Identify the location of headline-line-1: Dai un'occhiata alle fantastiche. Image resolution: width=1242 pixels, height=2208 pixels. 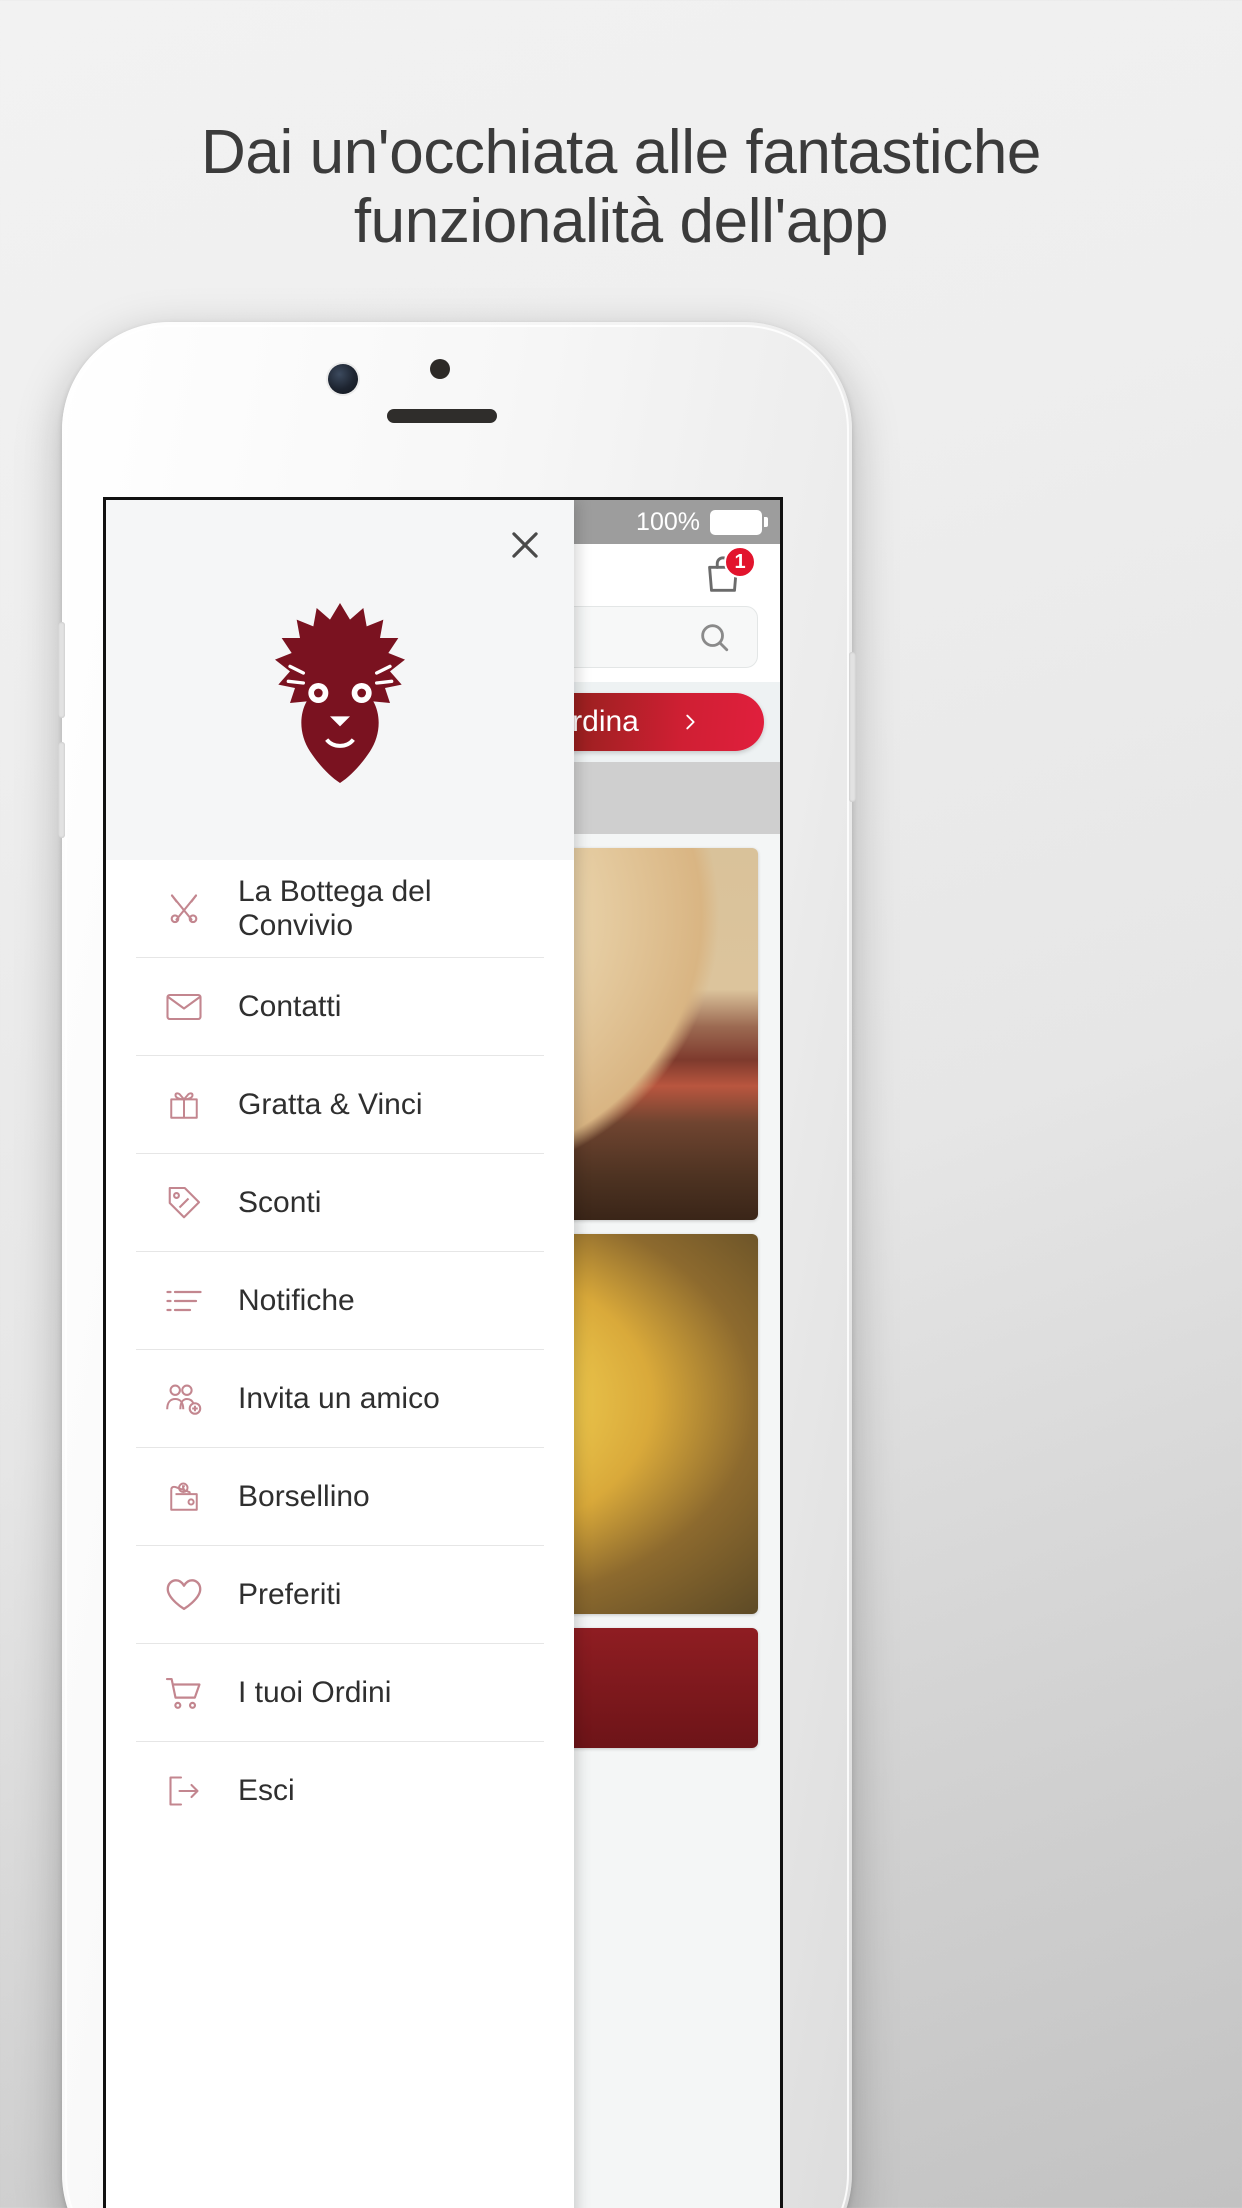
(620, 152).